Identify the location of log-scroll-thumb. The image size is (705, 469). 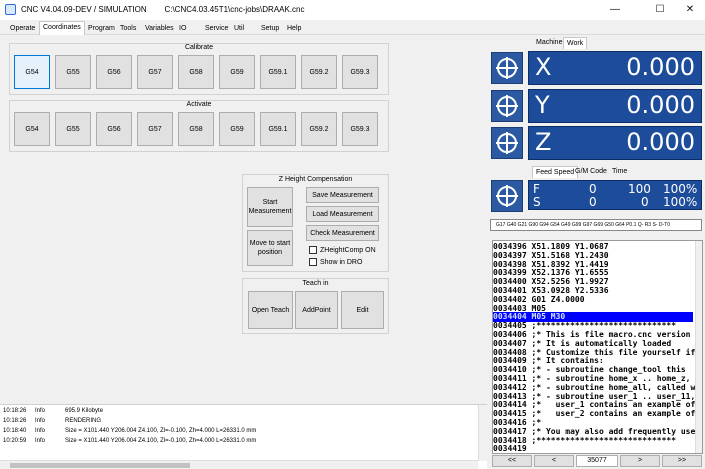
(100, 465).